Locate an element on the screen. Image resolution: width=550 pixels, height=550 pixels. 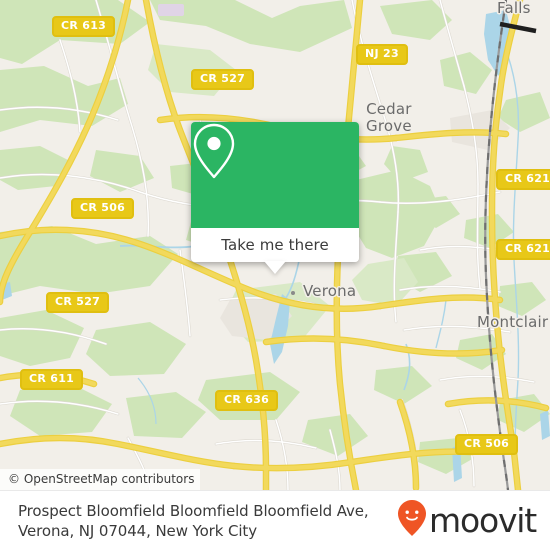
road-shield-cr-506-east: CR 506 is located at coordinates (487, 444).